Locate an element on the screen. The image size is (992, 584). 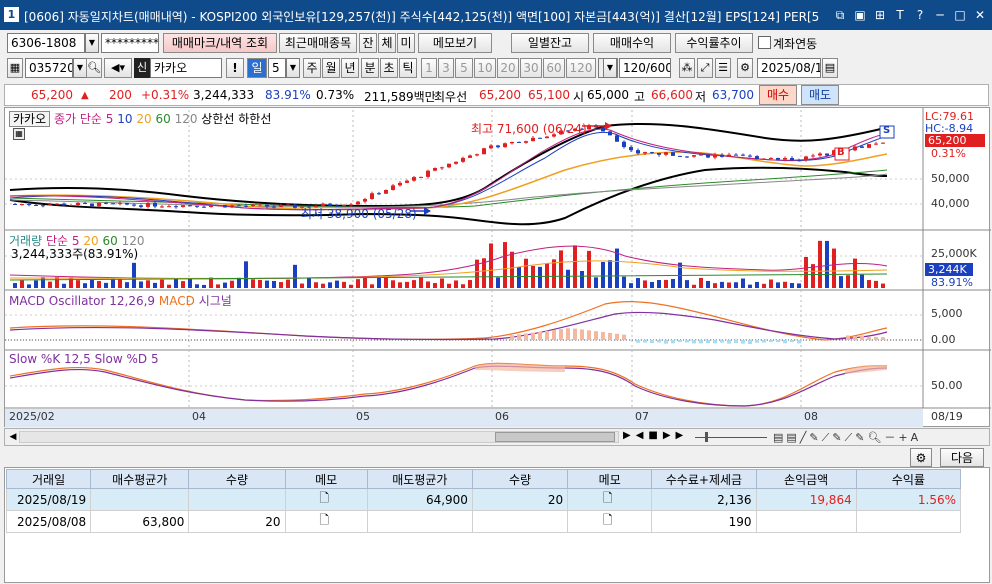
config-list-icon: ☰ is located at coordinates (723, 68).